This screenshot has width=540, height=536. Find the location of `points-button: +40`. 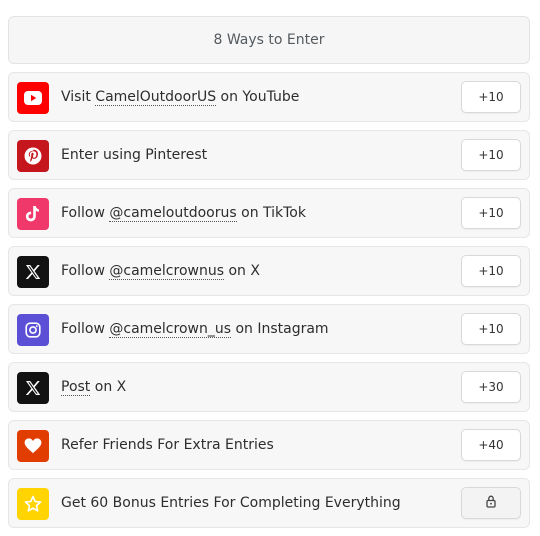

points-button: +40 is located at coordinates (491, 445).